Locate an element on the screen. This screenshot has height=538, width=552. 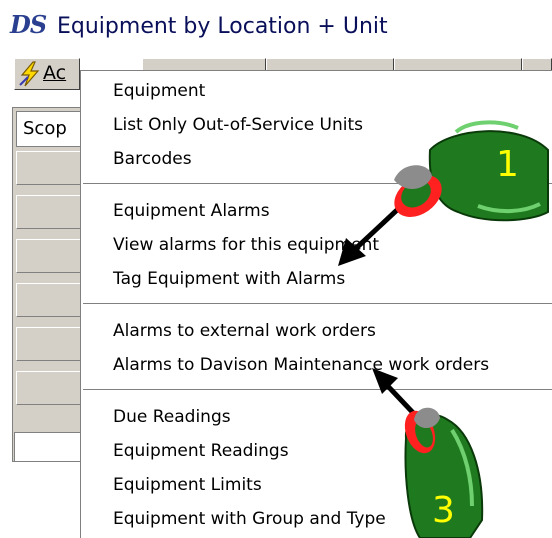
title-bar: DS Equipment by Location + Unit is located at coordinates (276, 26).